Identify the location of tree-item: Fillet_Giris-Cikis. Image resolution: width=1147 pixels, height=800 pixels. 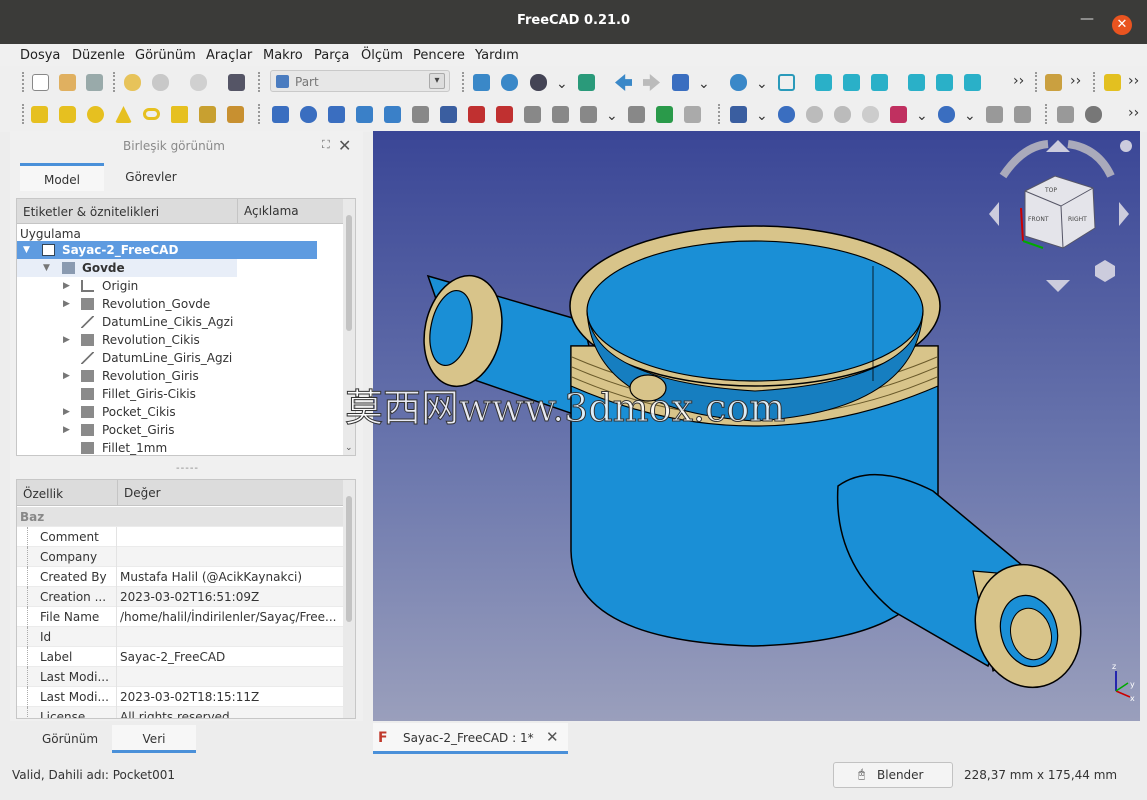
(180, 394).